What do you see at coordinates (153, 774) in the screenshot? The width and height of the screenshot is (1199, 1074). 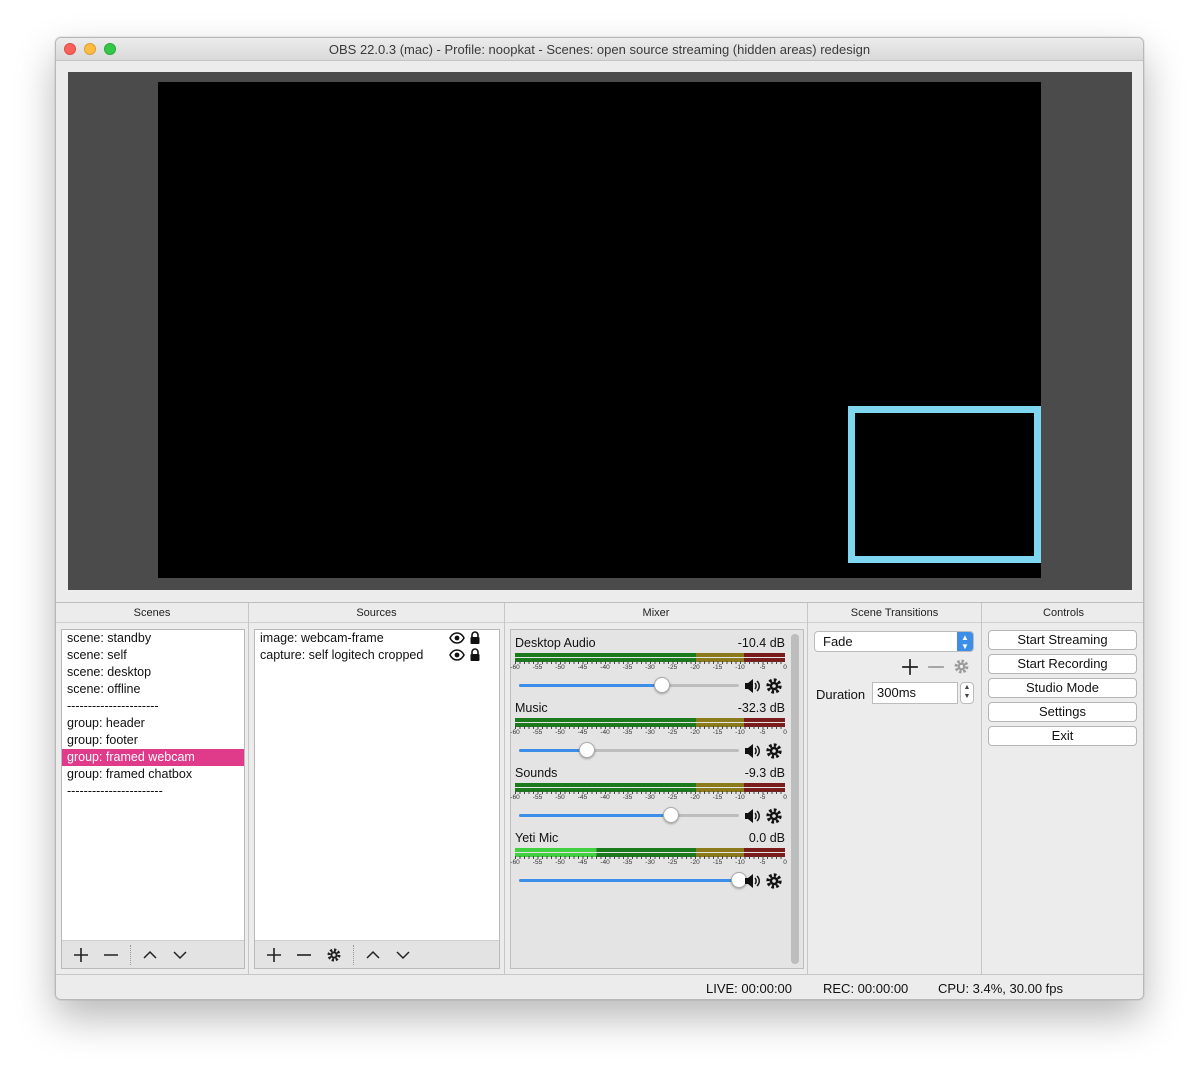 I see `scene-list-item: group: framed chatbox` at bounding box center [153, 774].